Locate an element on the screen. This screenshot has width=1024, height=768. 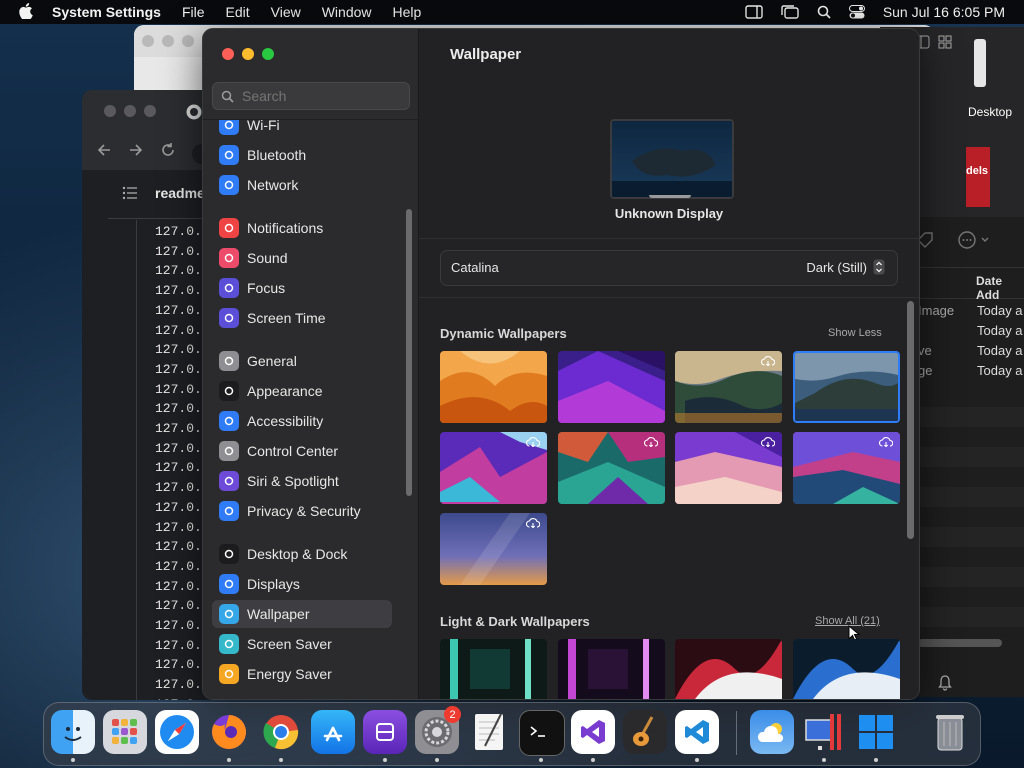
sidebar-item-wallpaper: Wallpaper is located at coordinates (302, 614).